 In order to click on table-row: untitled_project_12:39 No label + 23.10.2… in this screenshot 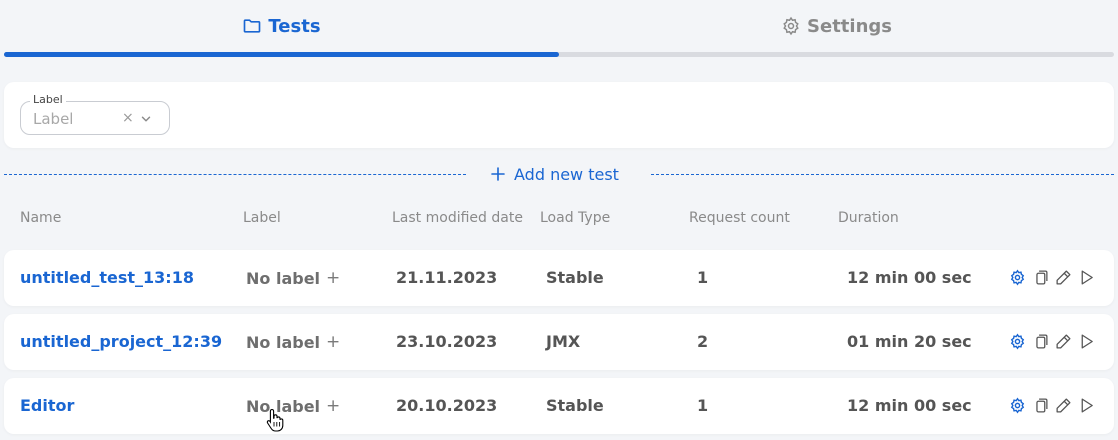, I will do `click(559, 342)`.